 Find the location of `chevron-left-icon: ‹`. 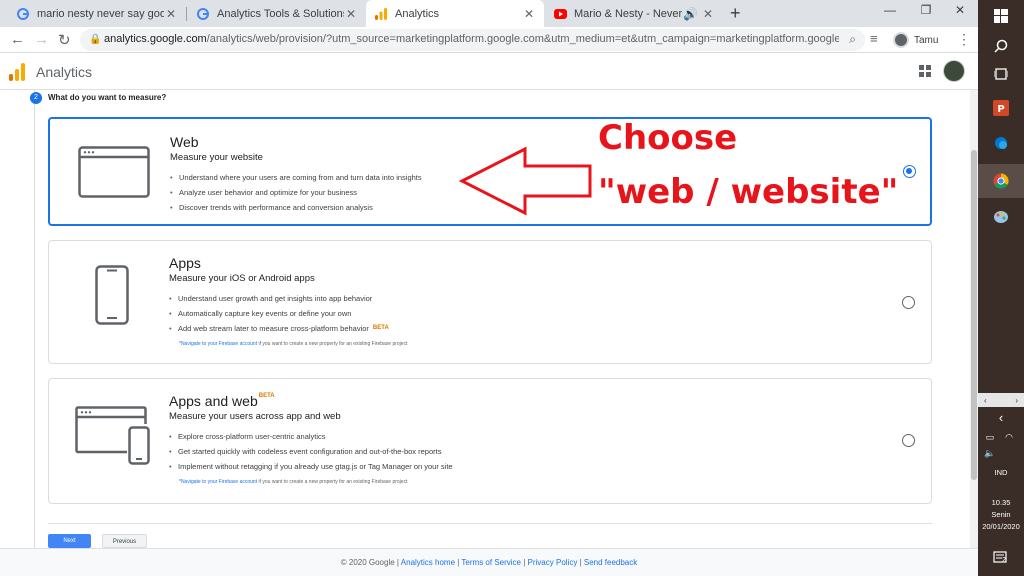

chevron-left-icon: ‹ is located at coordinates (985, 400).